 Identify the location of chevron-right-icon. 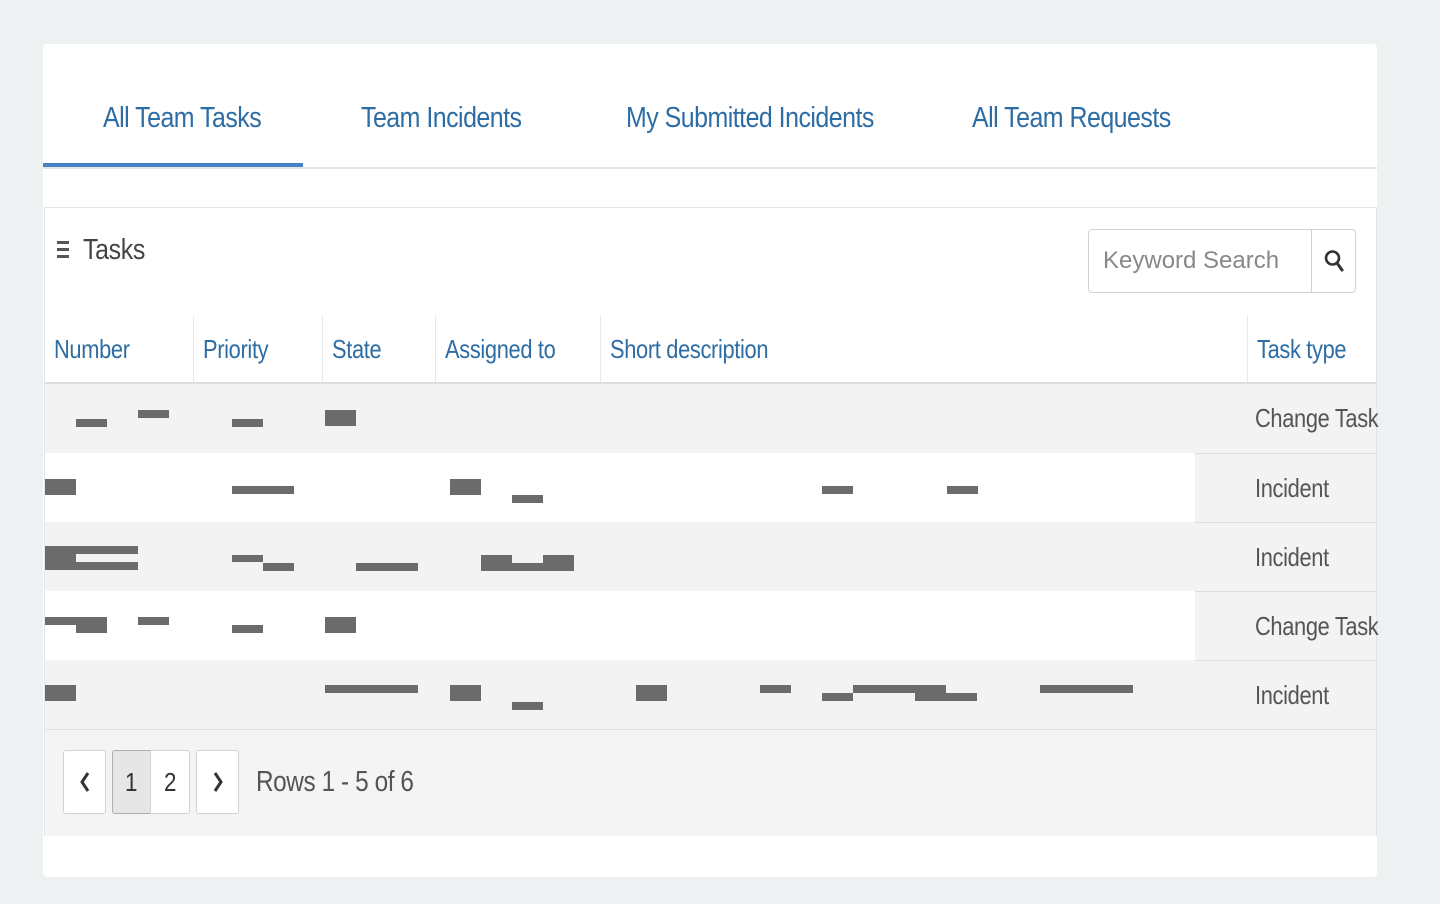
(218, 782).